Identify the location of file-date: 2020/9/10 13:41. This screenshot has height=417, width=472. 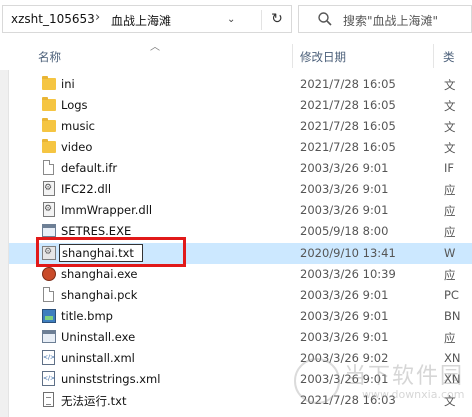
(348, 253).